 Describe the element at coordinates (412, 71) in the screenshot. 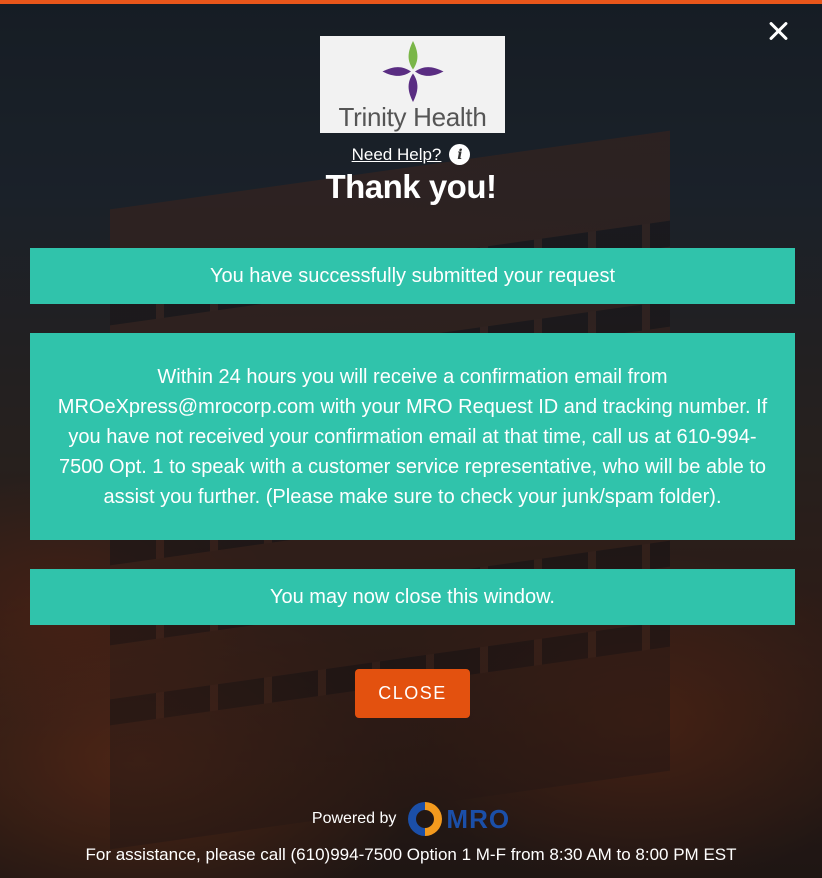

I see `trinity-cross-icon` at that location.